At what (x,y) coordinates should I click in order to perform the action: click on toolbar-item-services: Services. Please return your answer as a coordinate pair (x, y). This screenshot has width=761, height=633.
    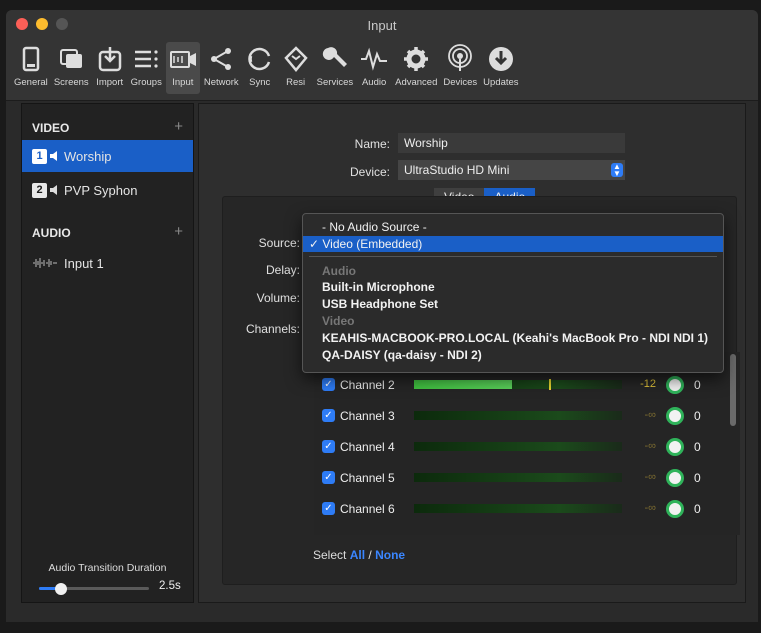
    Looking at the image, I should click on (335, 68).